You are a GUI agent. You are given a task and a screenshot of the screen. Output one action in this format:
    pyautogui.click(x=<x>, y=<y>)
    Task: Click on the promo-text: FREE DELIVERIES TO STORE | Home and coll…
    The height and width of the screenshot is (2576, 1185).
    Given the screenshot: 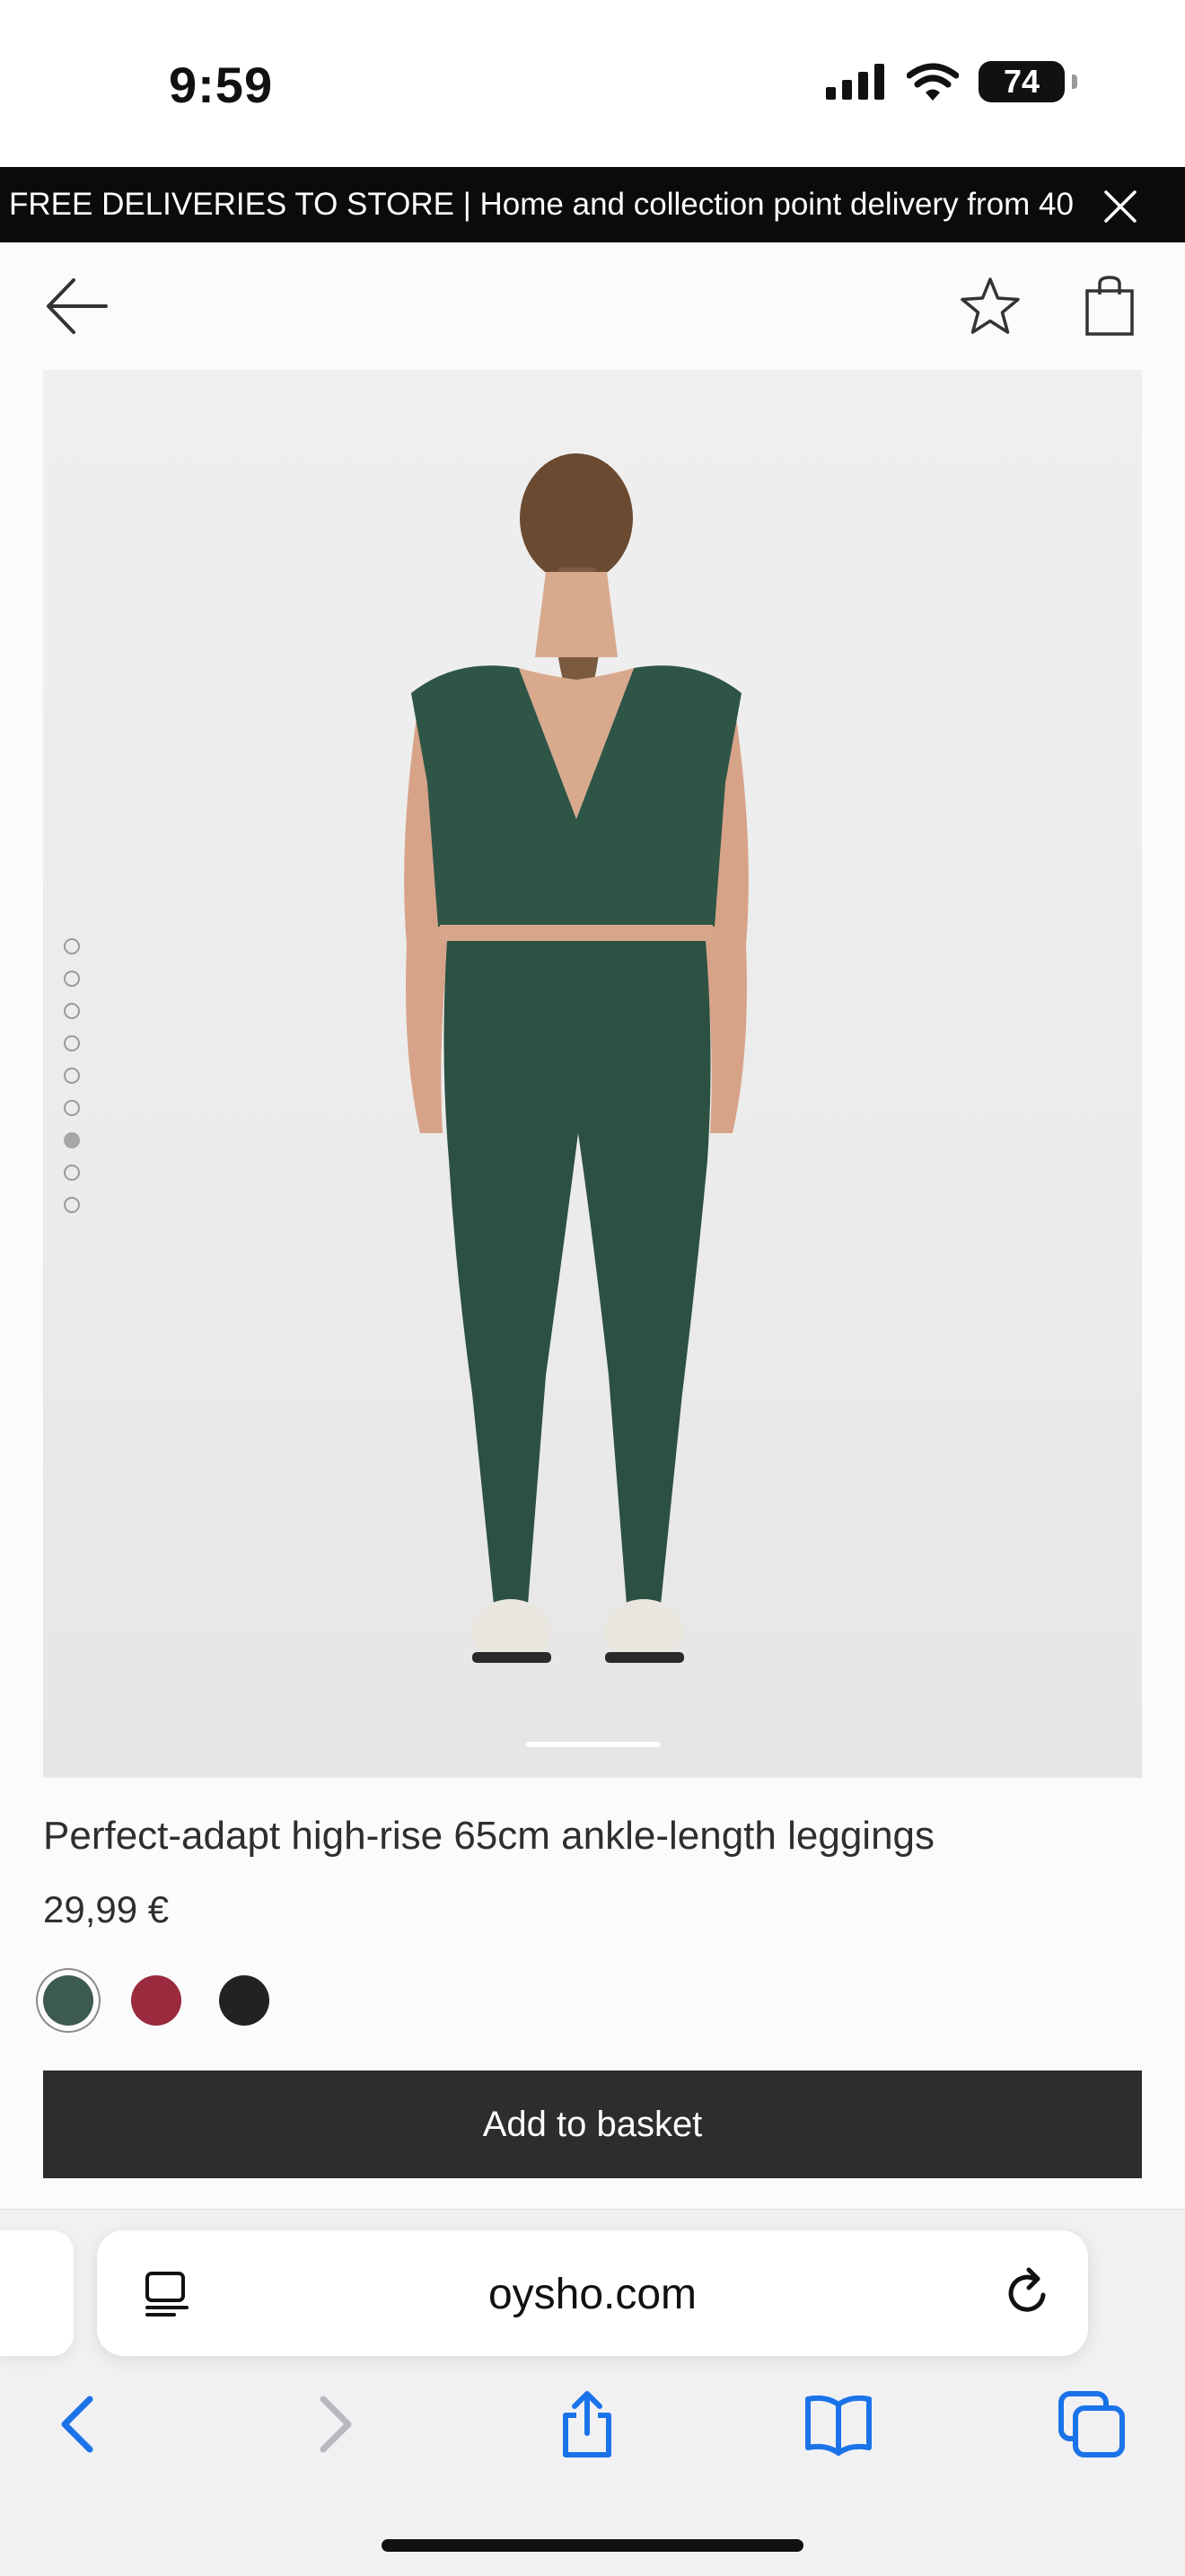 What is the action you would take?
    pyautogui.click(x=541, y=205)
    